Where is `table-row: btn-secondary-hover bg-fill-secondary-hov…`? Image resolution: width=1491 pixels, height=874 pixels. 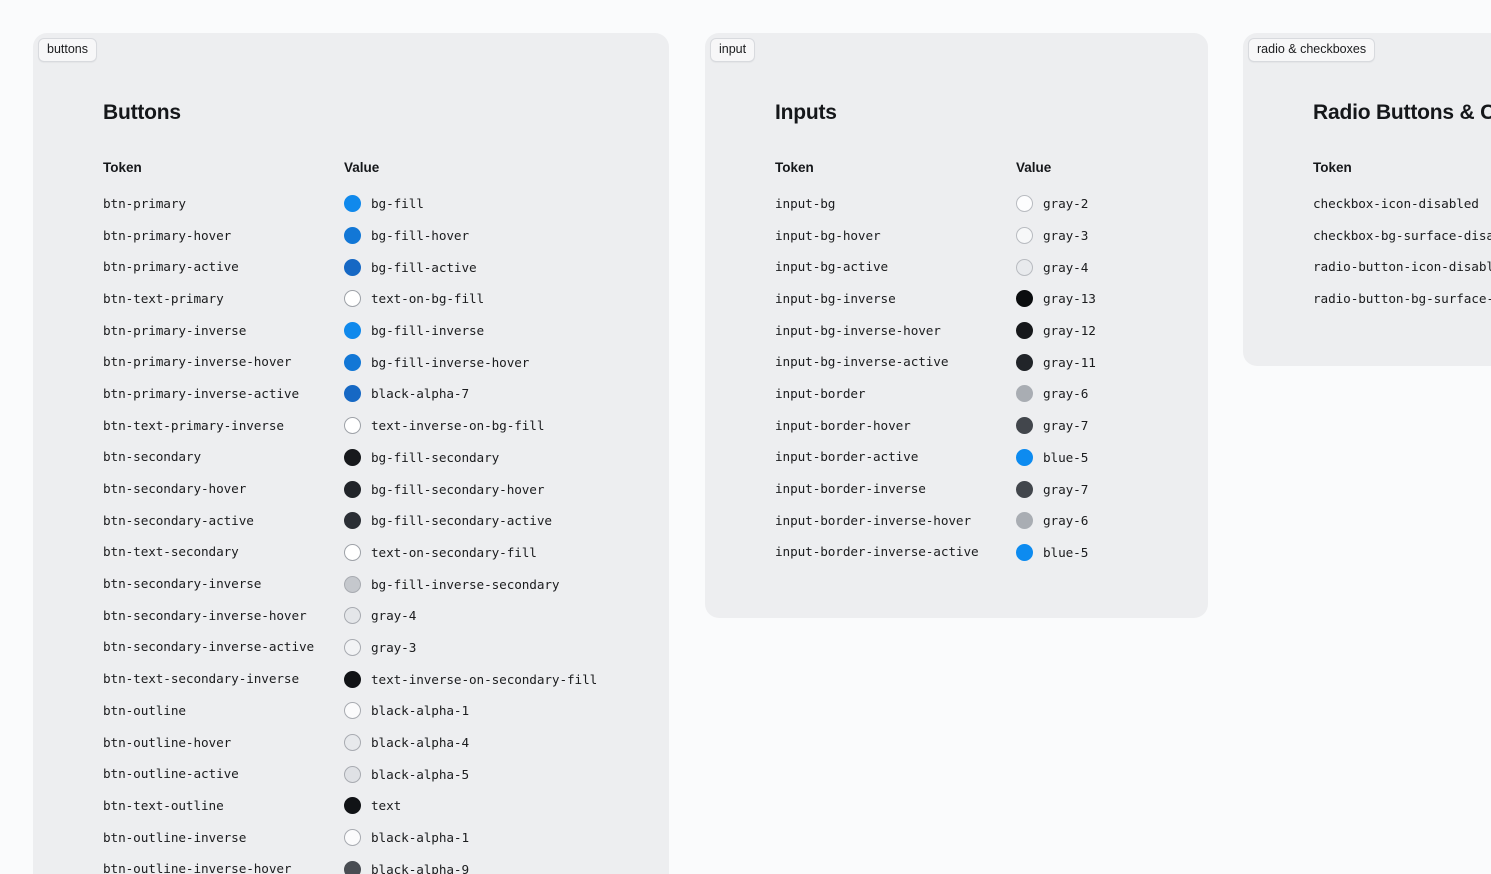 table-row: btn-secondary-hover bg-fill-secondary-hov… is located at coordinates (386, 489).